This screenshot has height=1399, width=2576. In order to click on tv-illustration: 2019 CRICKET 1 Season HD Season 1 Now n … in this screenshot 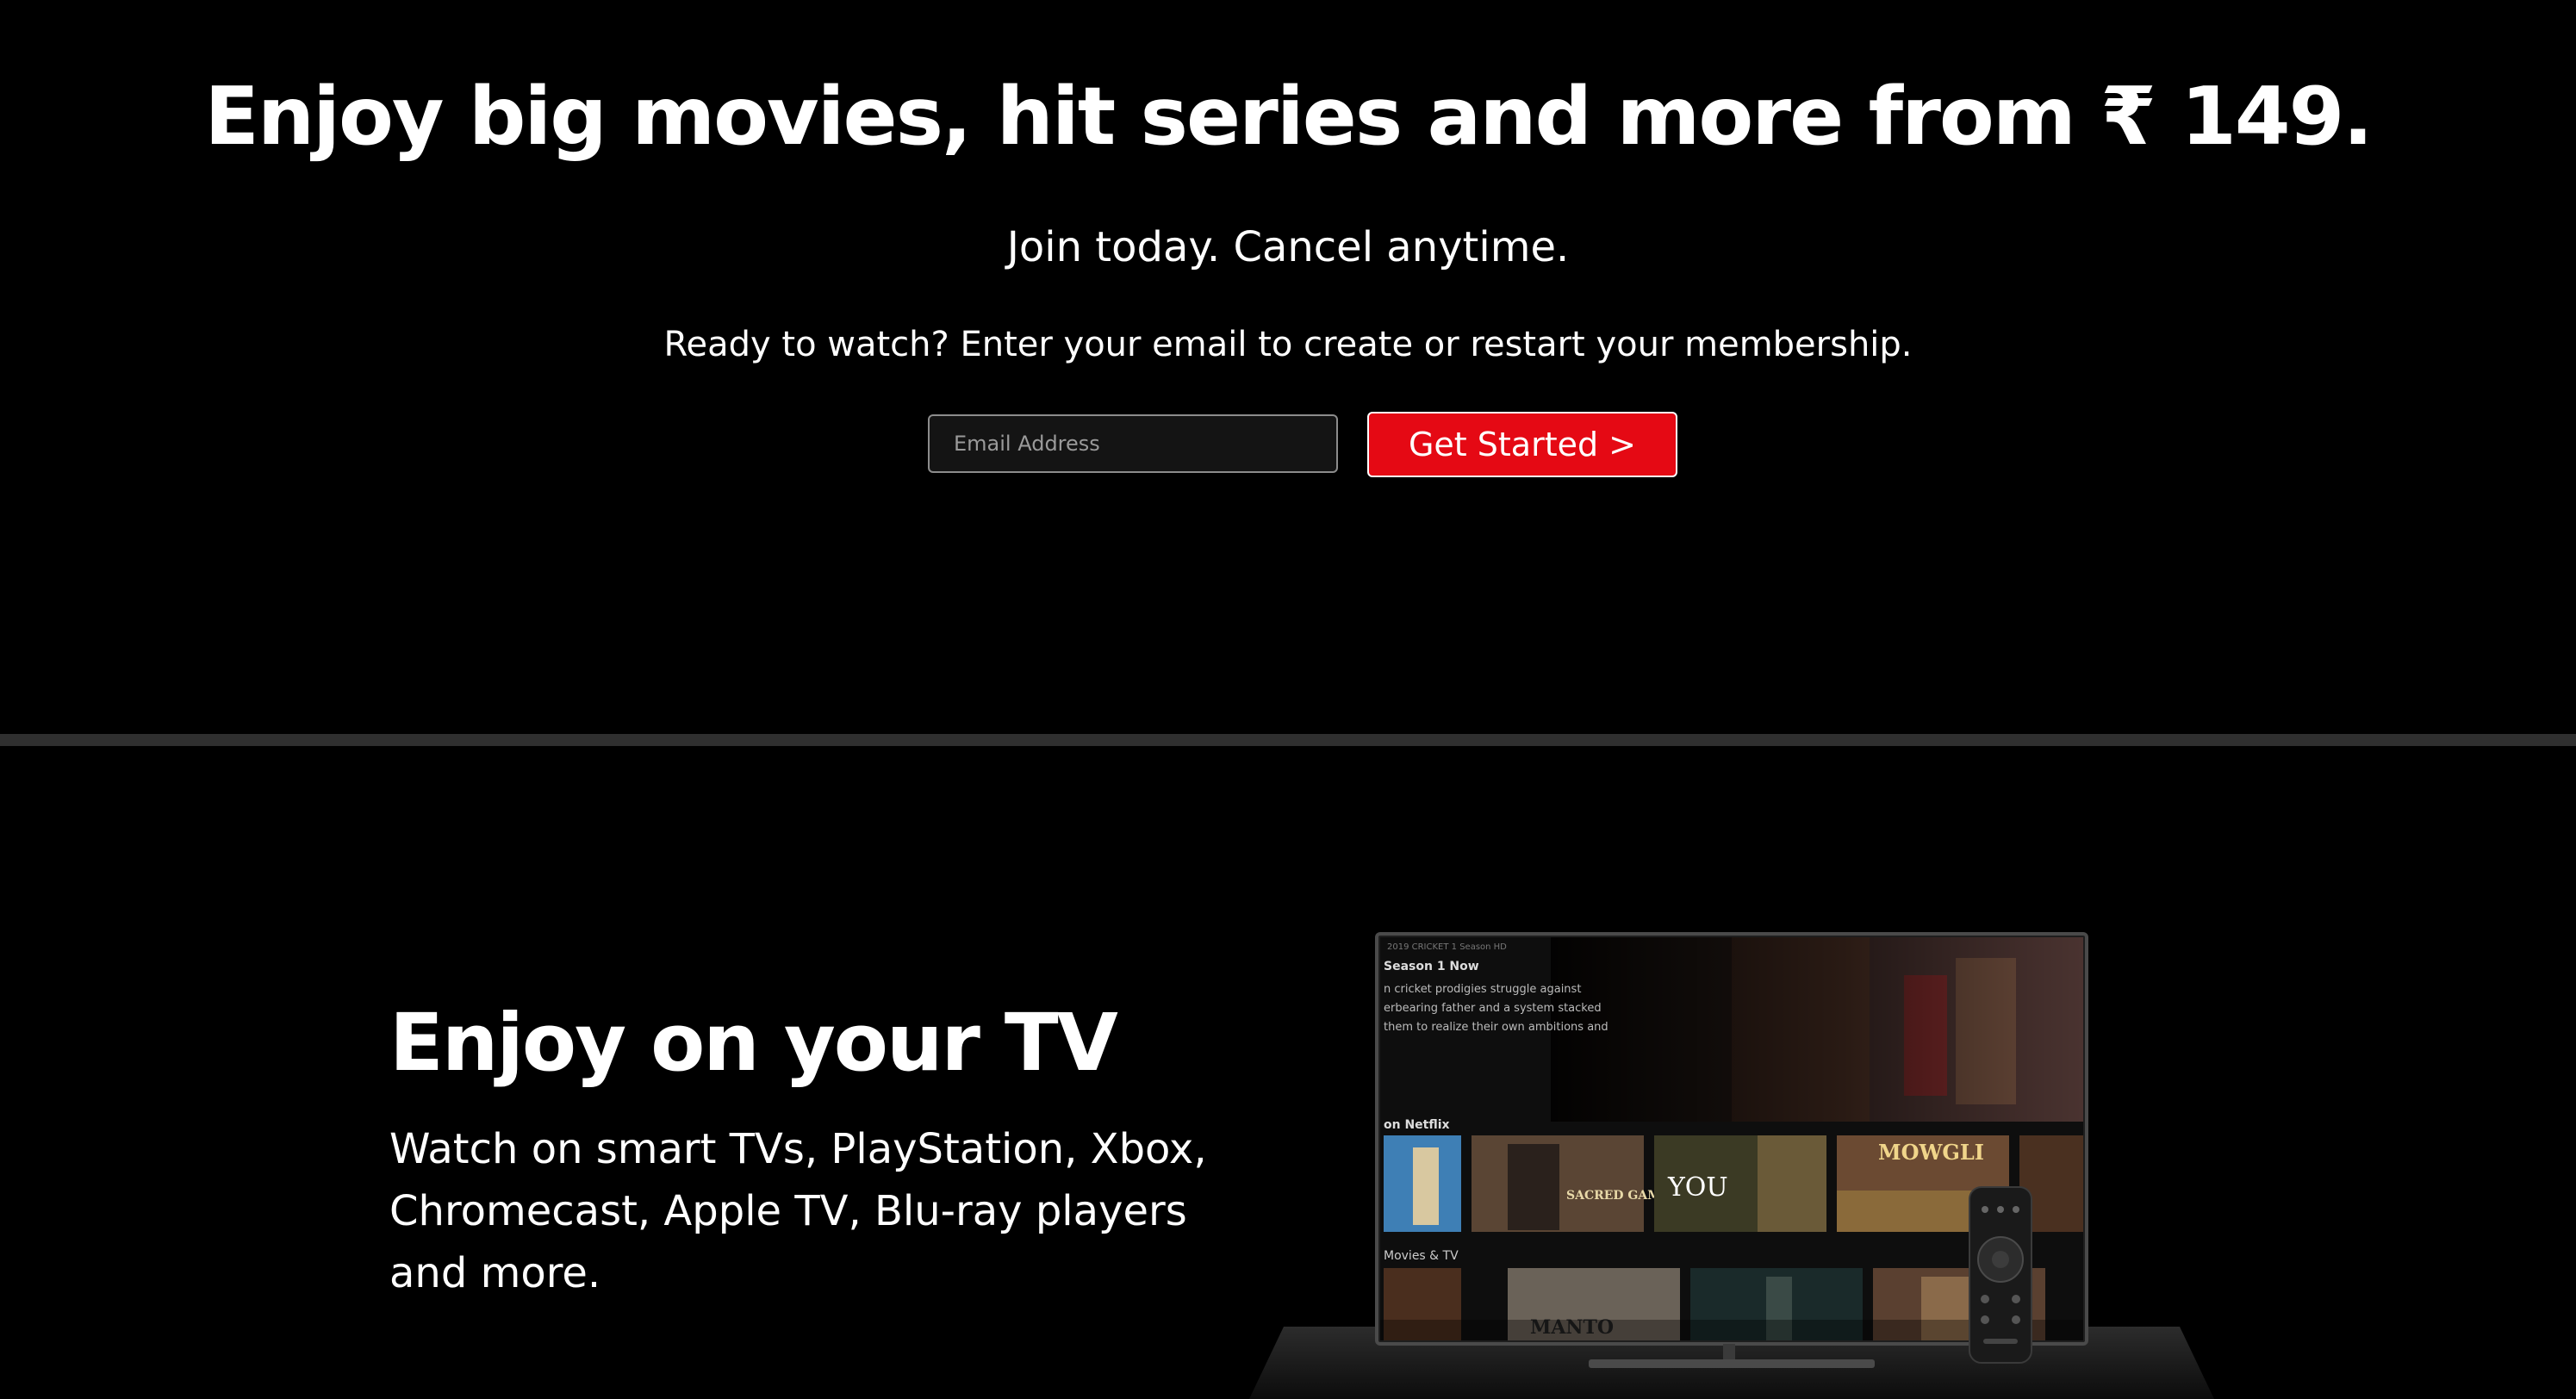, I will do `click(1732, 1157)`.